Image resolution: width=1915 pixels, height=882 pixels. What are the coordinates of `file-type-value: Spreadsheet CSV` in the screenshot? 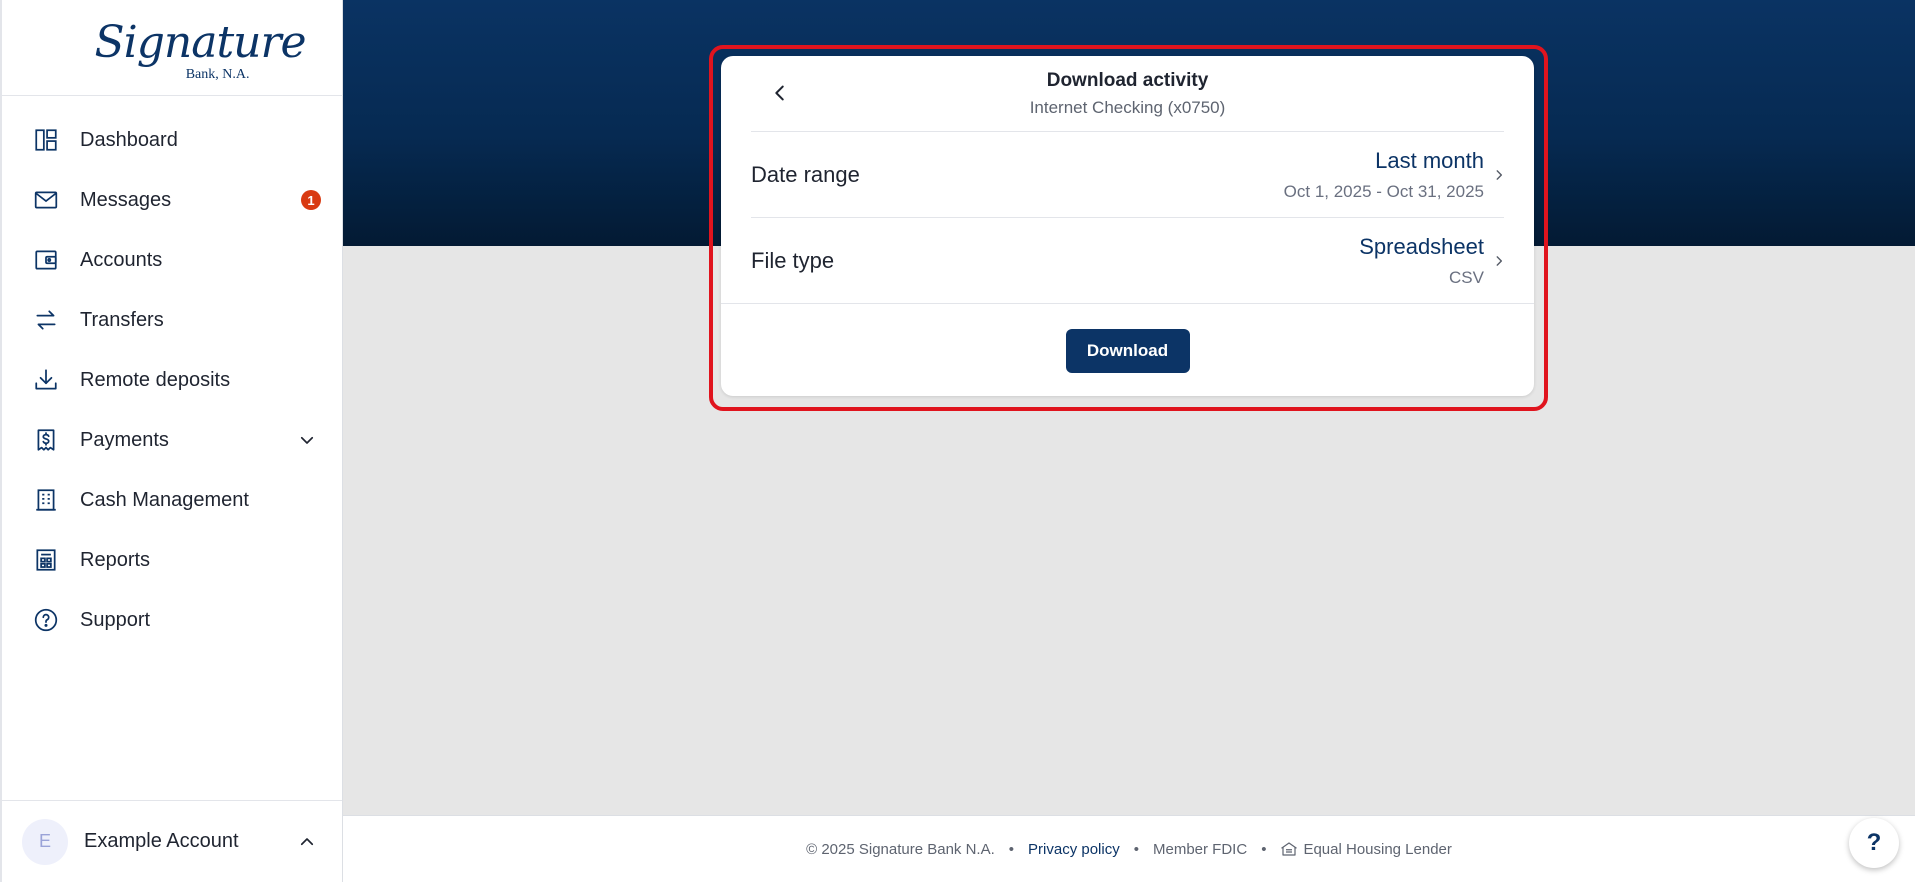 It's located at (1421, 261).